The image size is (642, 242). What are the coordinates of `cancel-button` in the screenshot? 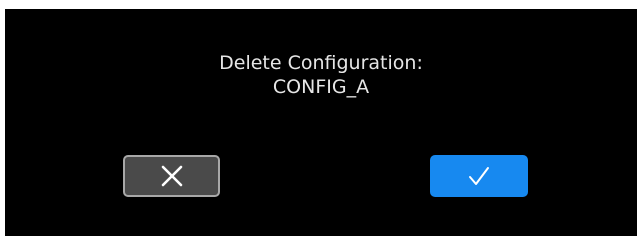 It's located at (171, 176).